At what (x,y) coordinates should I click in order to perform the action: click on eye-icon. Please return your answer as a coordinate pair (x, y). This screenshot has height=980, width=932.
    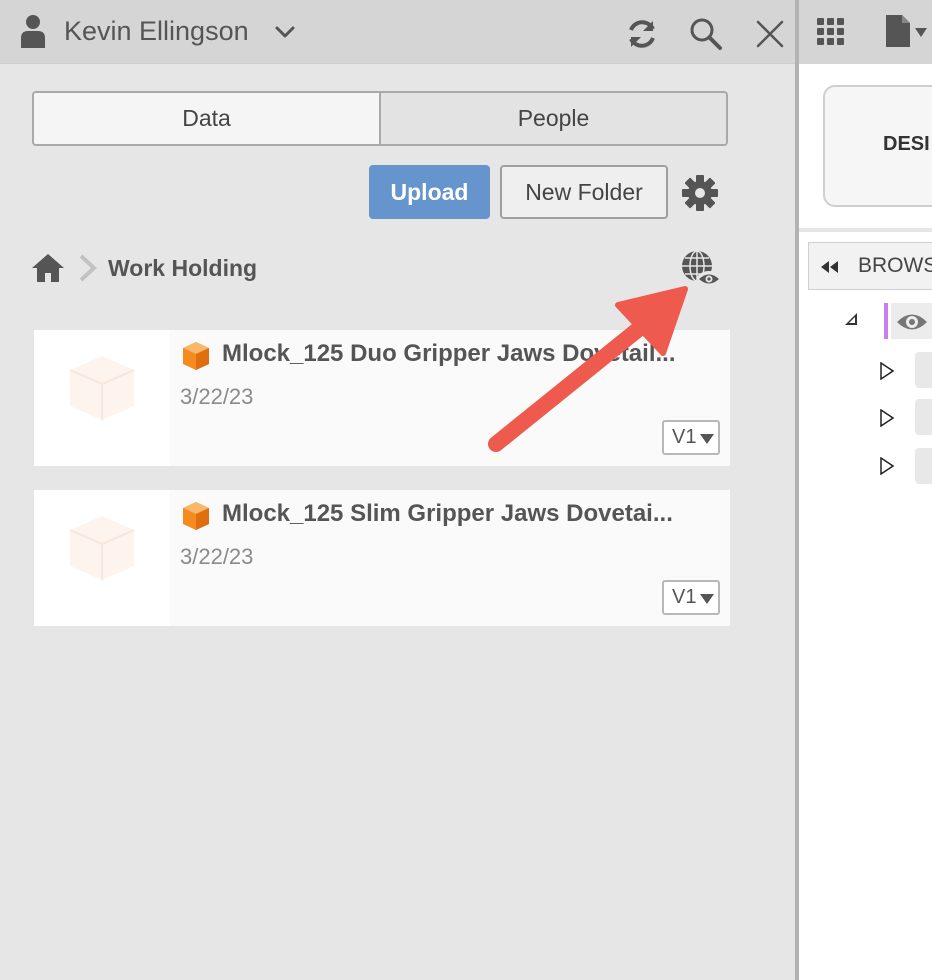
    Looking at the image, I should click on (912, 322).